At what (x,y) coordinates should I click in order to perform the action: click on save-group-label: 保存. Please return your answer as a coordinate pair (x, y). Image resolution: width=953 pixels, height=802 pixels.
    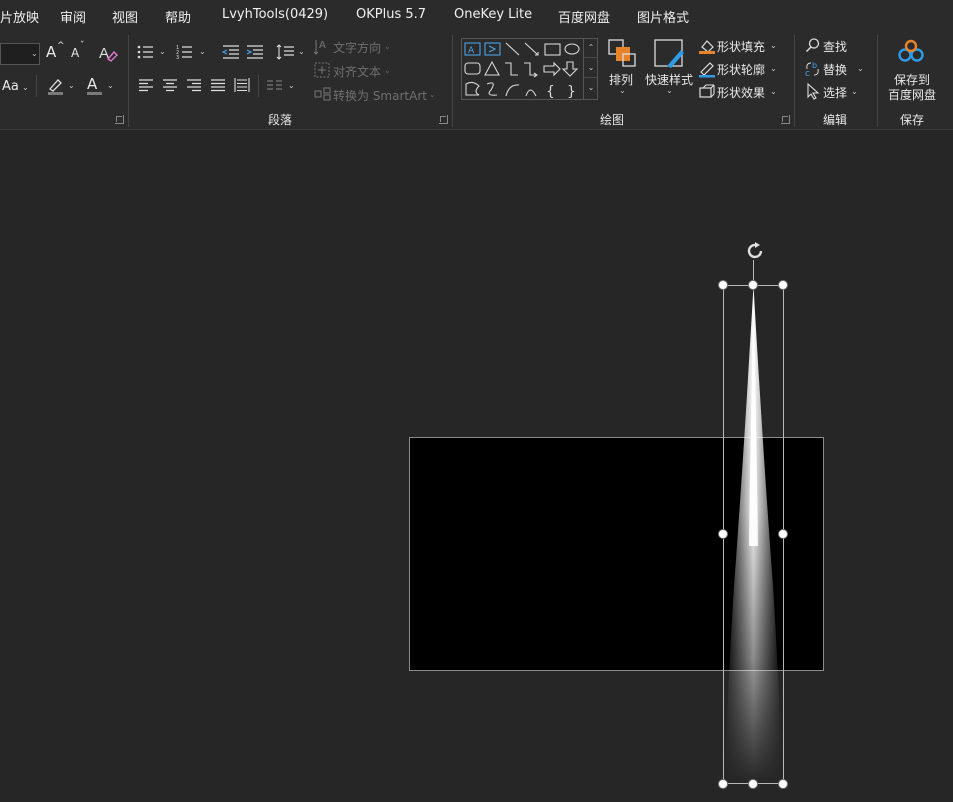
    Looking at the image, I should click on (912, 120).